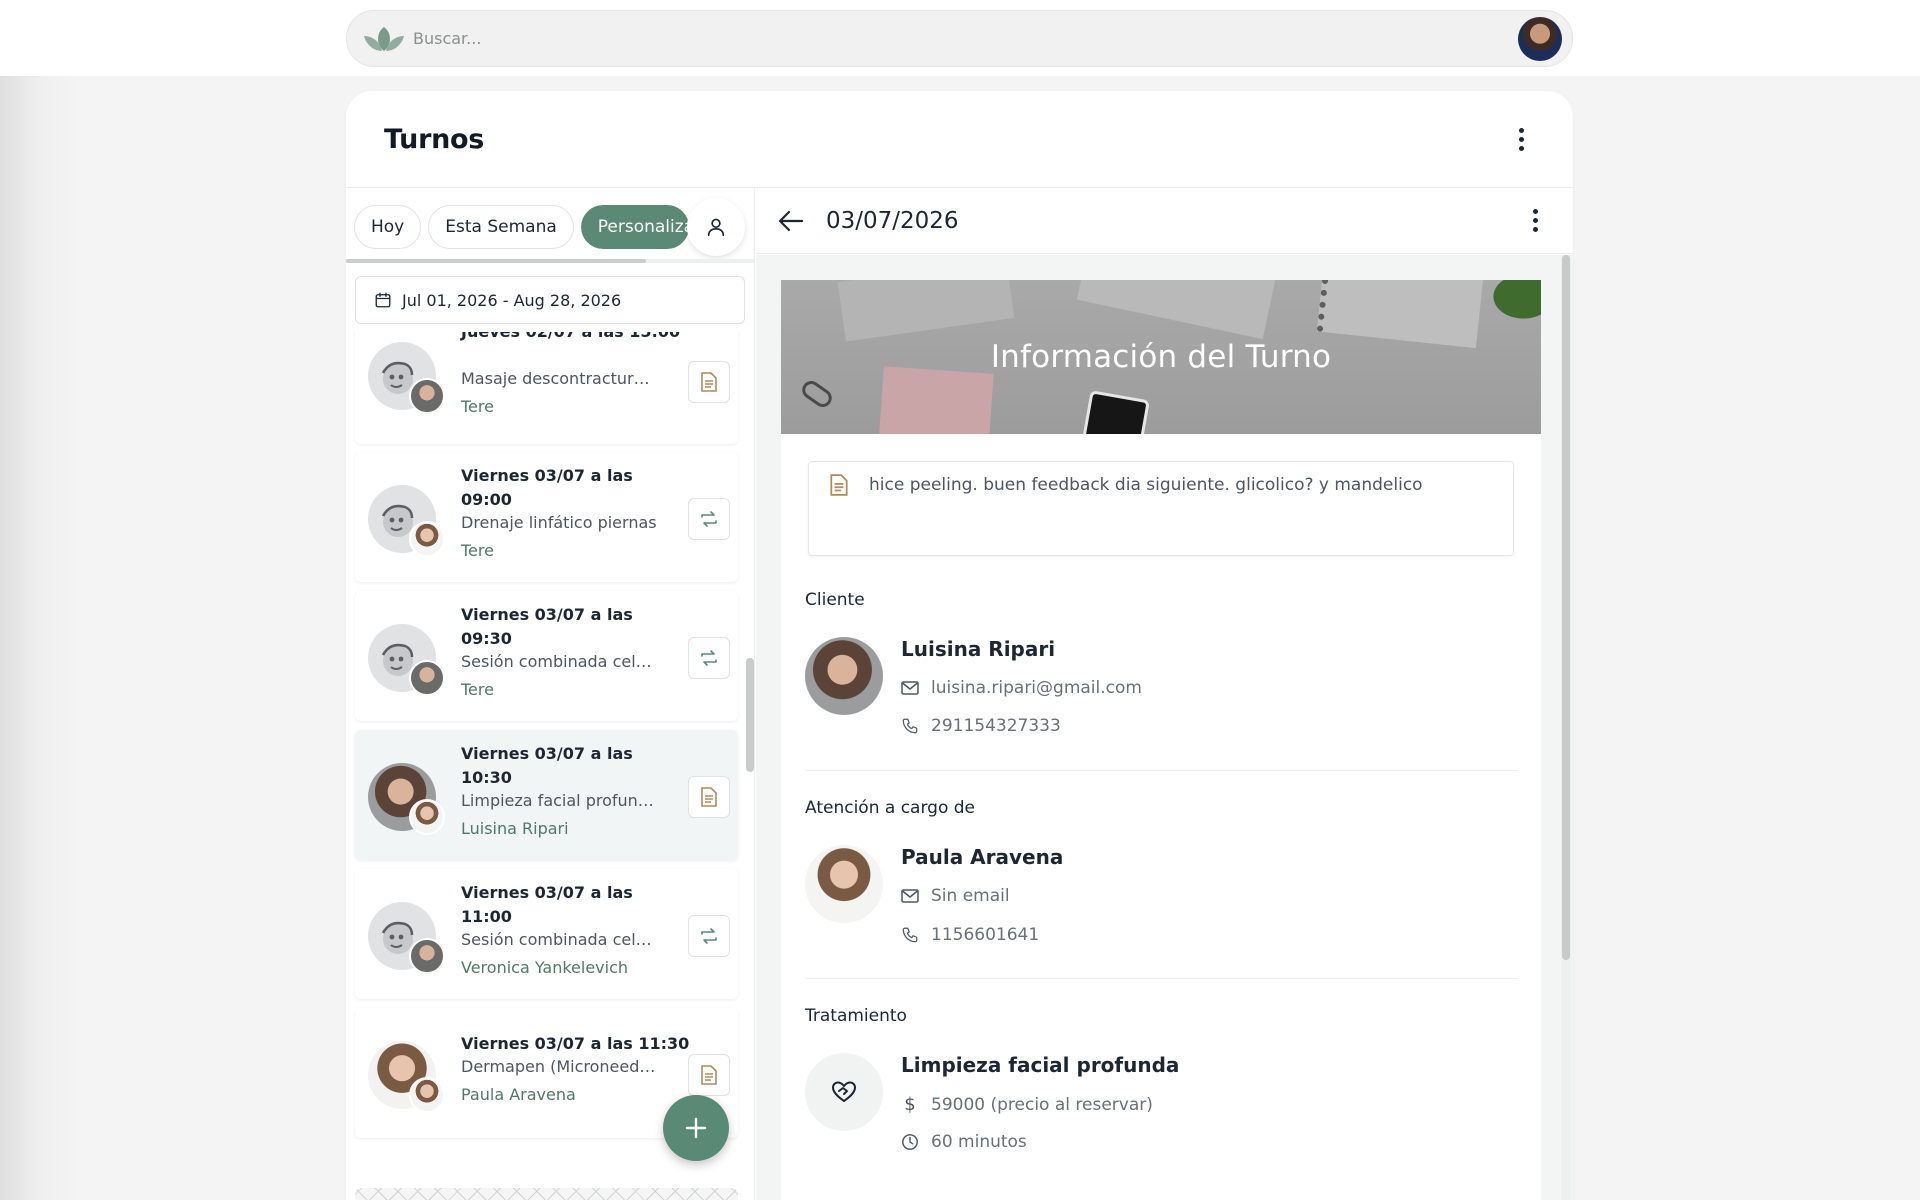 The image size is (1920, 1200). I want to click on filter-by-person-button, so click(716, 227).